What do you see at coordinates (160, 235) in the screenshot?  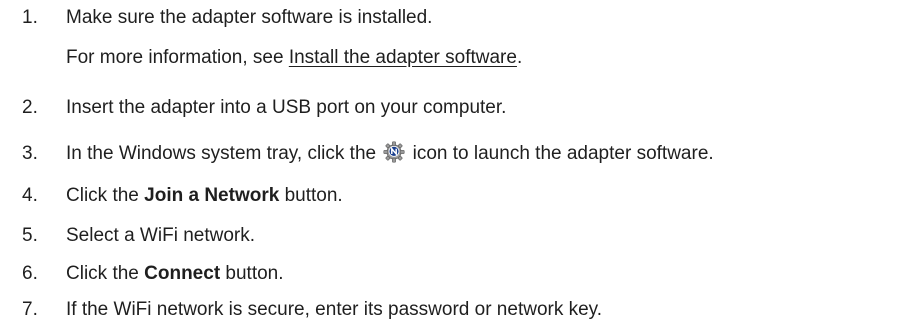 I see `step-text: Select a WiFi network.` at bounding box center [160, 235].